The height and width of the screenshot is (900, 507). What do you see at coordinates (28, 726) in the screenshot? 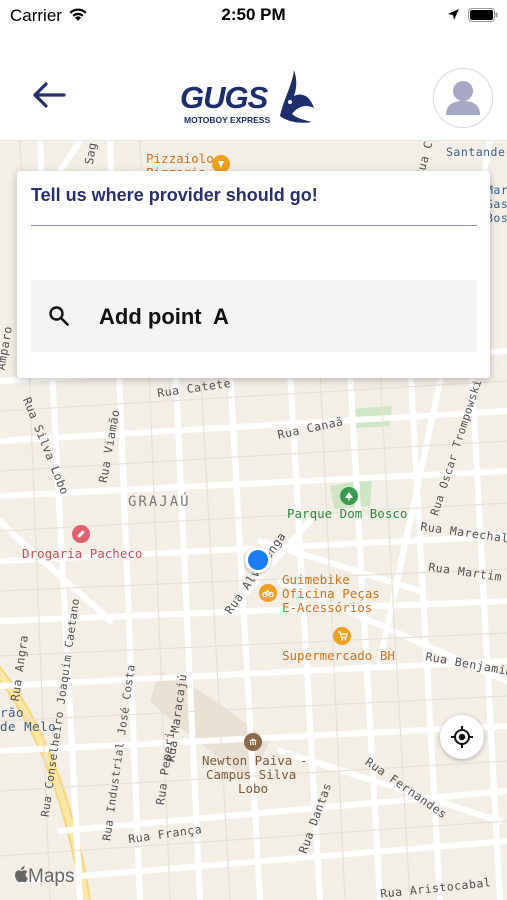
I see `street-label-de-melo: de Melo` at bounding box center [28, 726].